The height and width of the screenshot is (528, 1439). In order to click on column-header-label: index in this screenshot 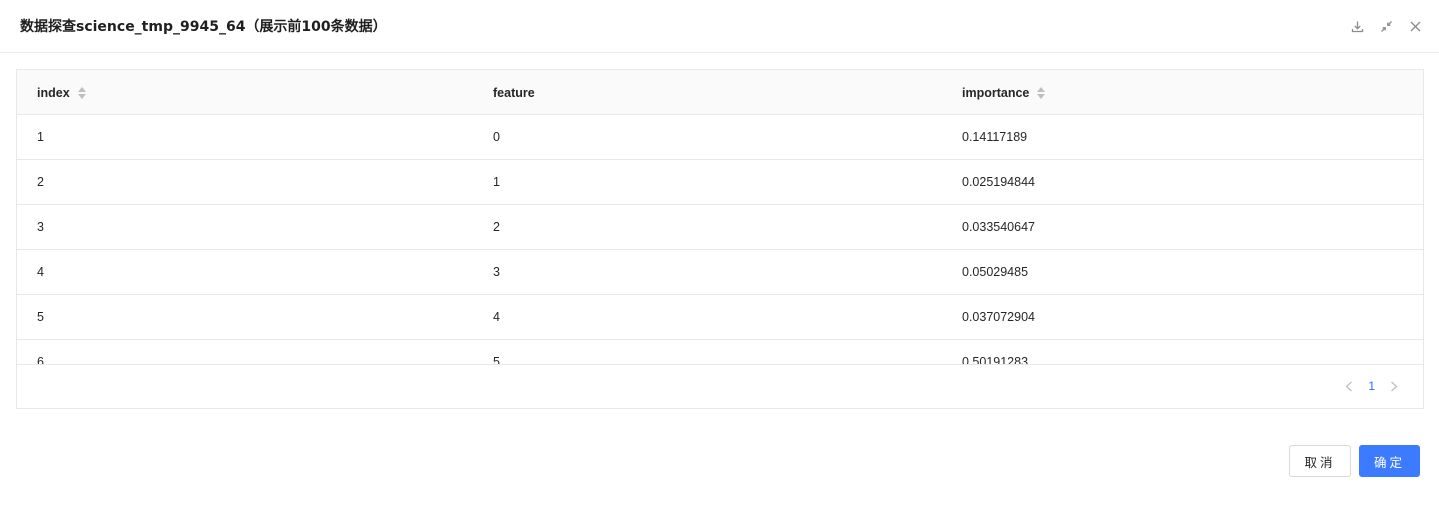, I will do `click(53, 92)`.